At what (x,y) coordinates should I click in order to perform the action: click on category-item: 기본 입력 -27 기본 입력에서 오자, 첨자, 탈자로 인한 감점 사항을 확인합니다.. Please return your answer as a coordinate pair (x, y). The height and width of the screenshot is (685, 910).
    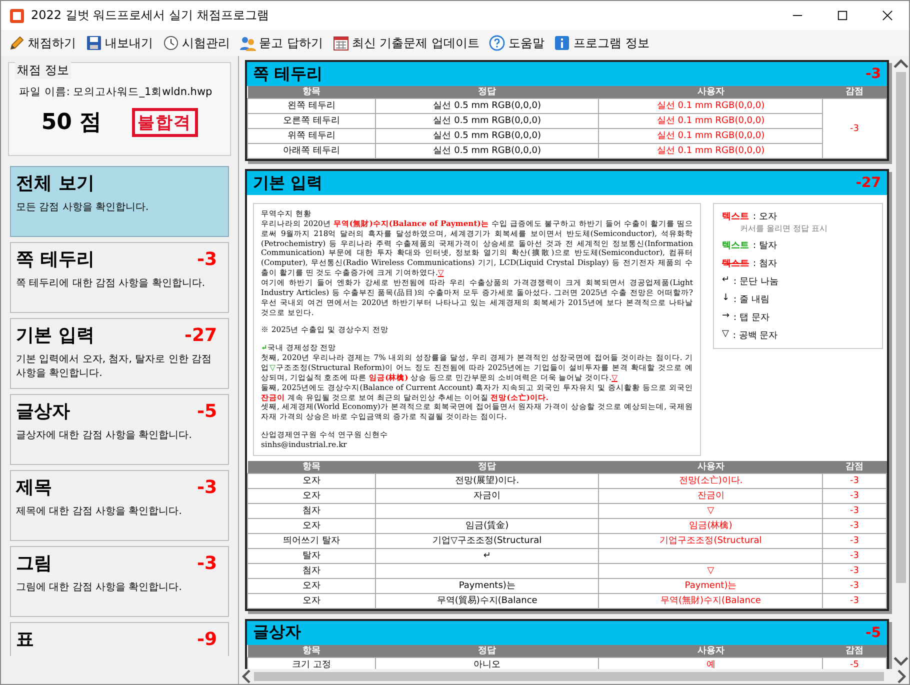
    Looking at the image, I should click on (119, 353).